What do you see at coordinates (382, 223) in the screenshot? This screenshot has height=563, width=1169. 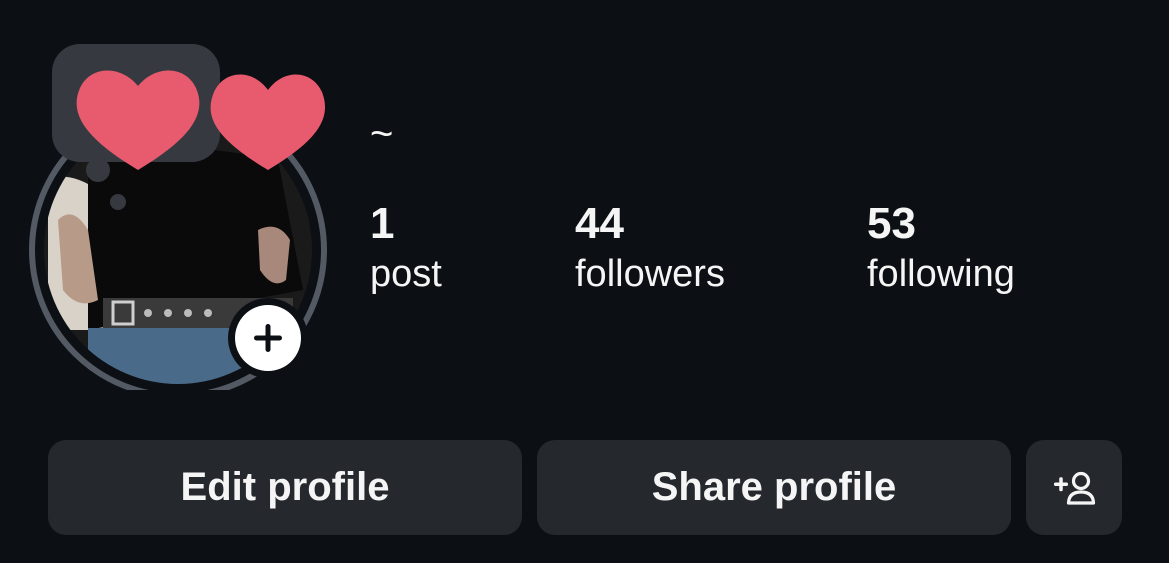 I see `posts-count: 1` at bounding box center [382, 223].